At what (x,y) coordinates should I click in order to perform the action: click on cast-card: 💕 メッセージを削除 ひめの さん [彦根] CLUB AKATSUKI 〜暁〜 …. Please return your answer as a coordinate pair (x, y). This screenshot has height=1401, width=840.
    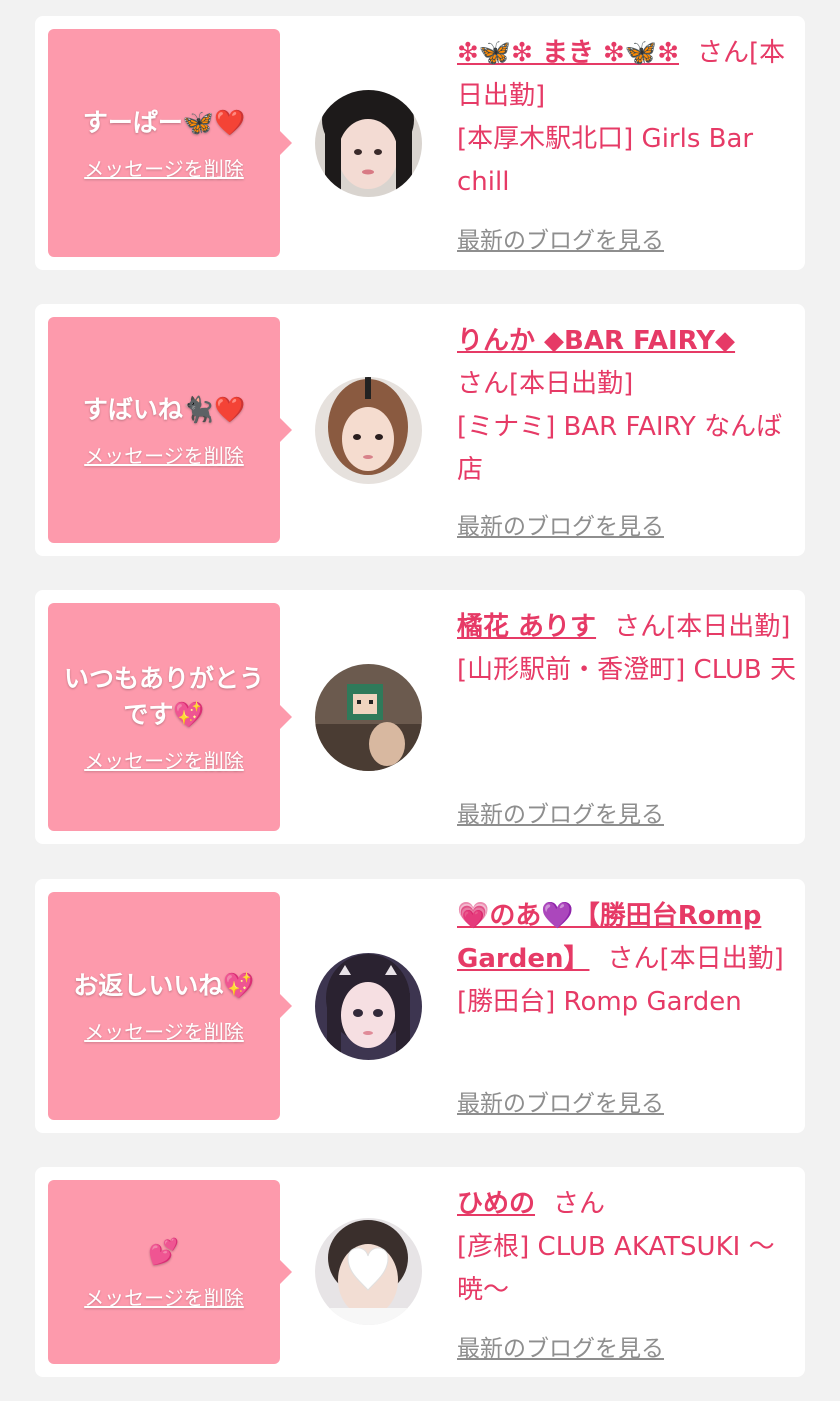
    Looking at the image, I should click on (420, 1272).